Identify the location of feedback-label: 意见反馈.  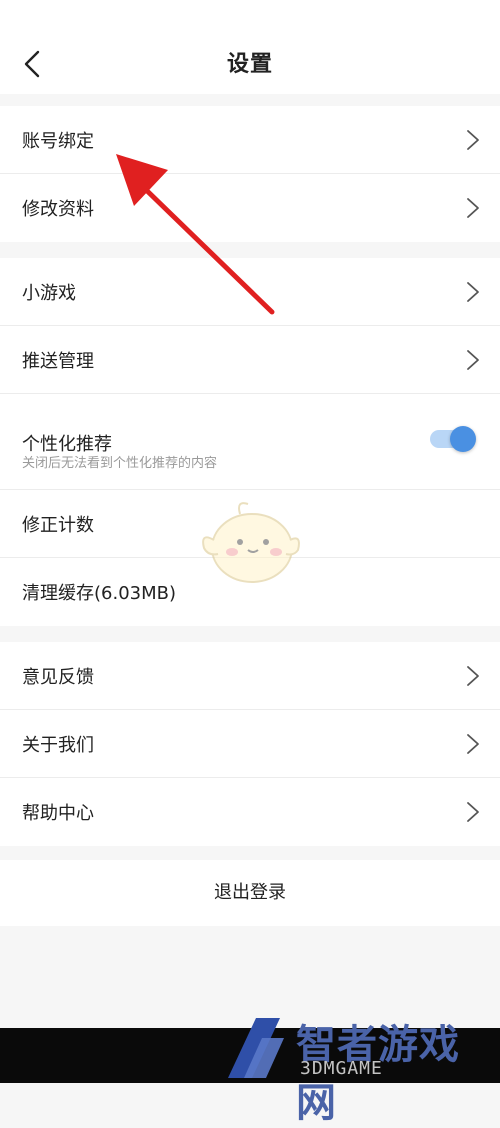
(58, 677).